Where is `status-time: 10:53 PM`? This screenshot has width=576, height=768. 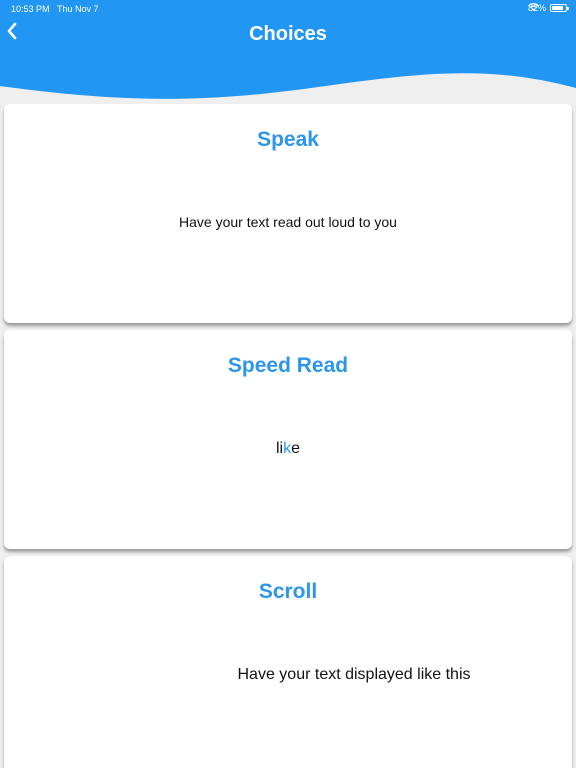 status-time: 10:53 PM is located at coordinates (30, 9).